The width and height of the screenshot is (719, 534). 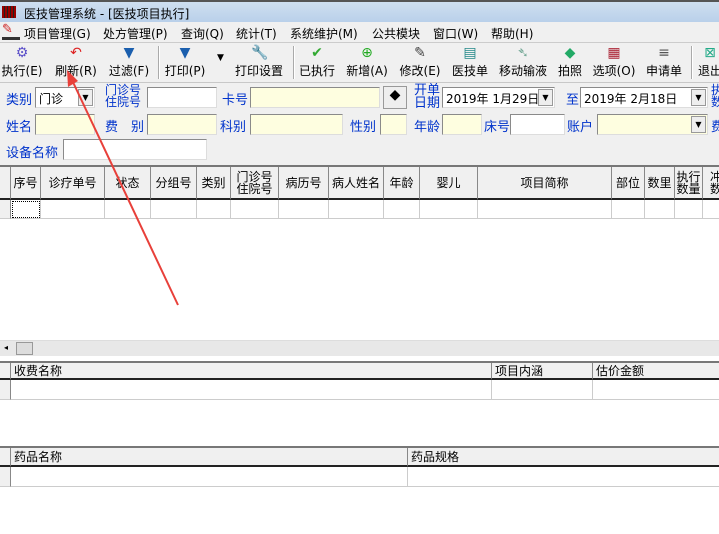 What do you see at coordinates (125, 192) in the screenshot?
I see `arrow-line` at bounding box center [125, 192].